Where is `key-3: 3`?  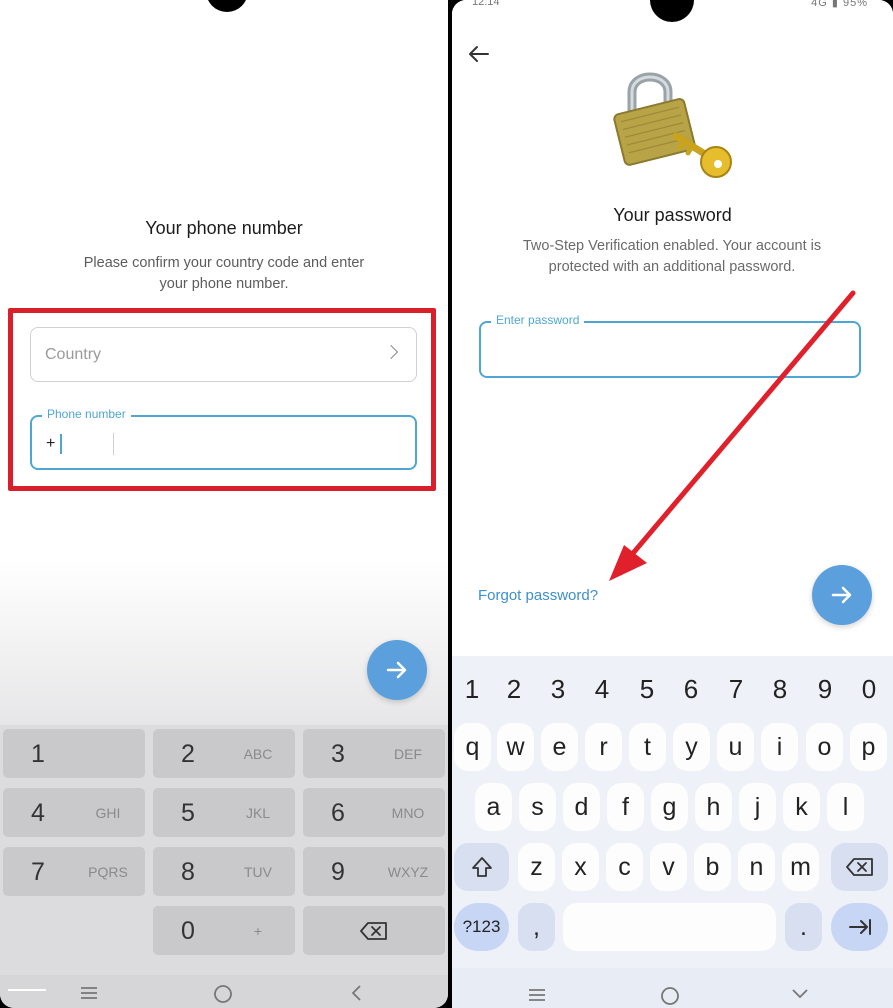
key-3: 3 is located at coordinates (558, 689).